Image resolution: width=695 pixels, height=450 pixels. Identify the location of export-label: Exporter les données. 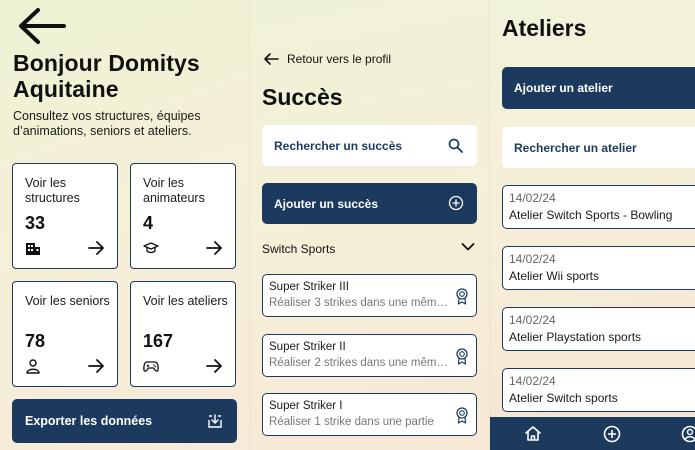
(89, 421).